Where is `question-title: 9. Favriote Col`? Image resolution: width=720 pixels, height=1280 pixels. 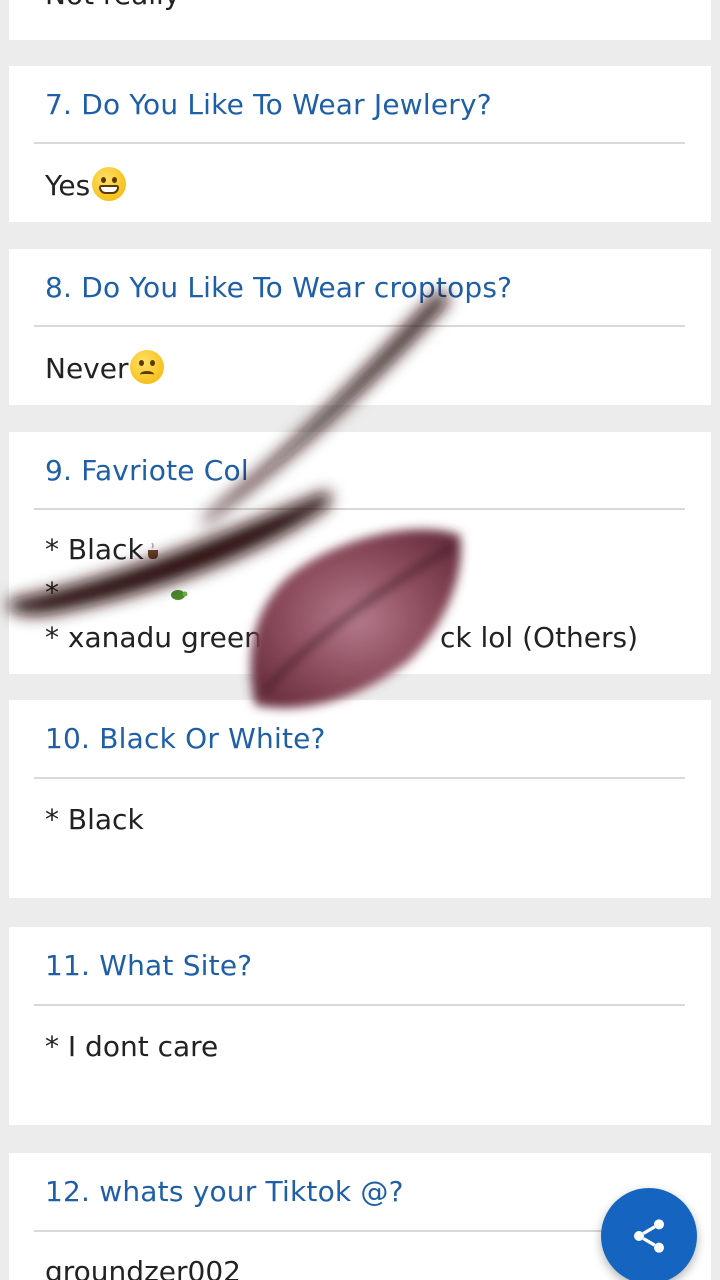 question-title: 9. Favriote Col is located at coordinates (147, 470).